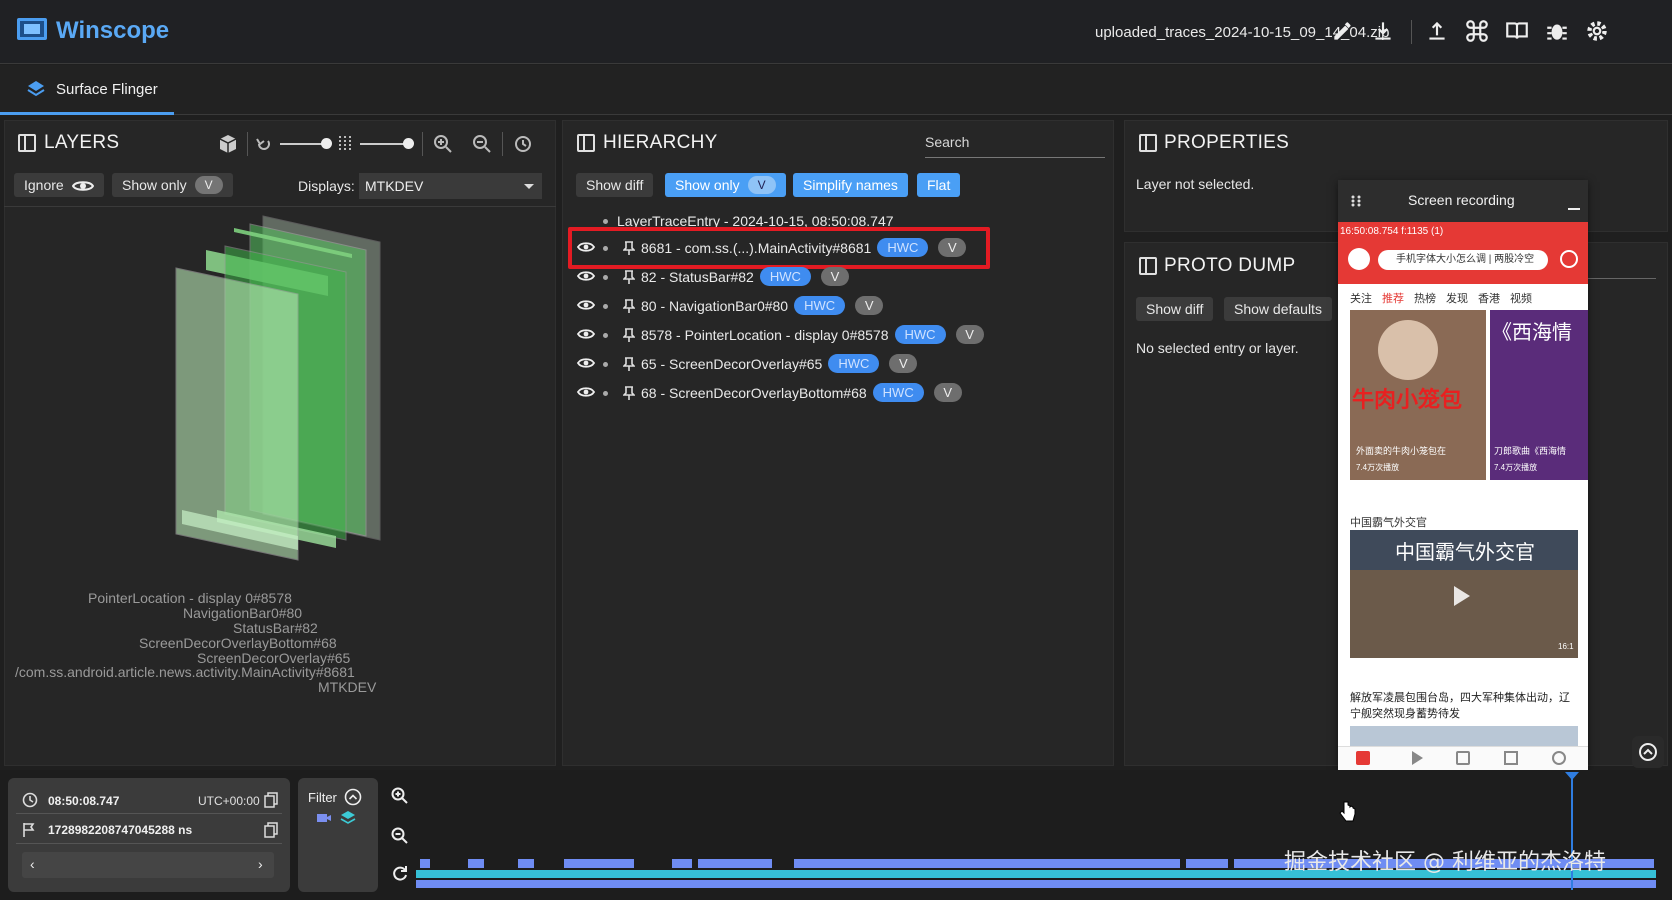  I want to click on timestamp-field: 08:50:08.747 UTC+00:00, so click(149, 800).